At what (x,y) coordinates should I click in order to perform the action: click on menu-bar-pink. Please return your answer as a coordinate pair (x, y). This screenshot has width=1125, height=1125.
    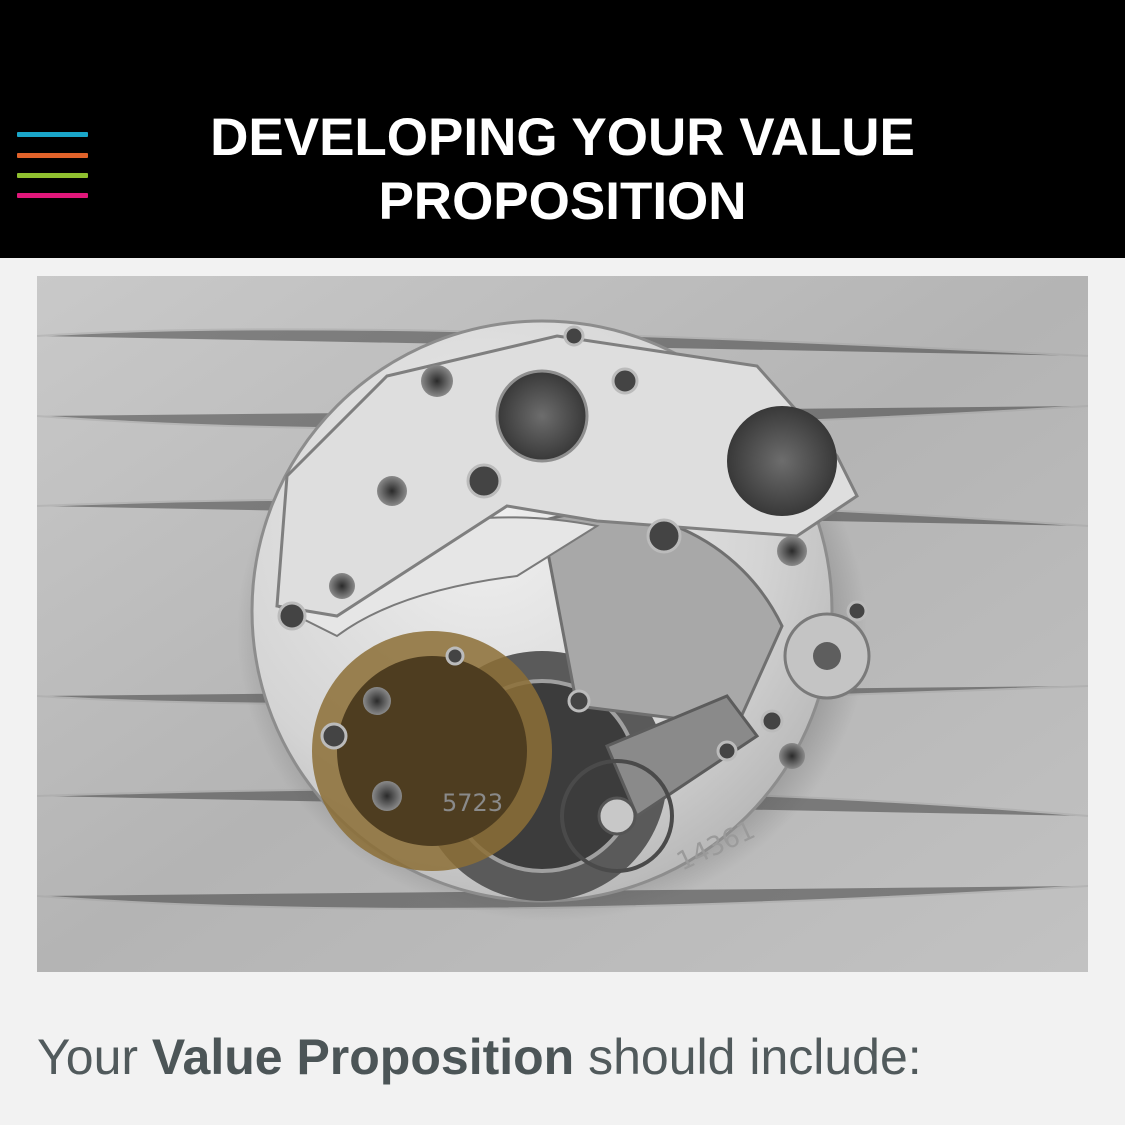
    Looking at the image, I should click on (52, 195).